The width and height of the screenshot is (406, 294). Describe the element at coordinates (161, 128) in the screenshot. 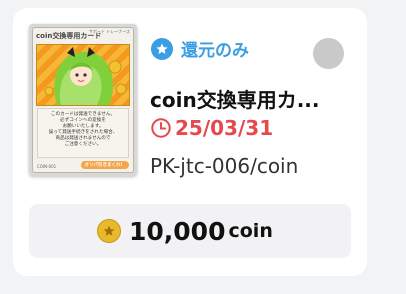

I see `clock-icon` at that location.